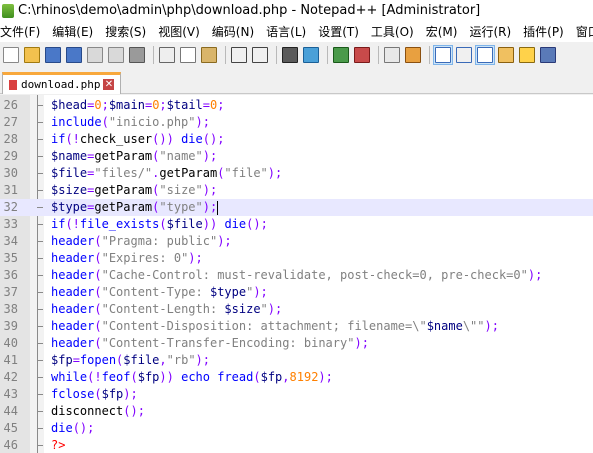 The height and width of the screenshot is (453, 593). Describe the element at coordinates (290, 55) in the screenshot. I see `find-button` at that location.